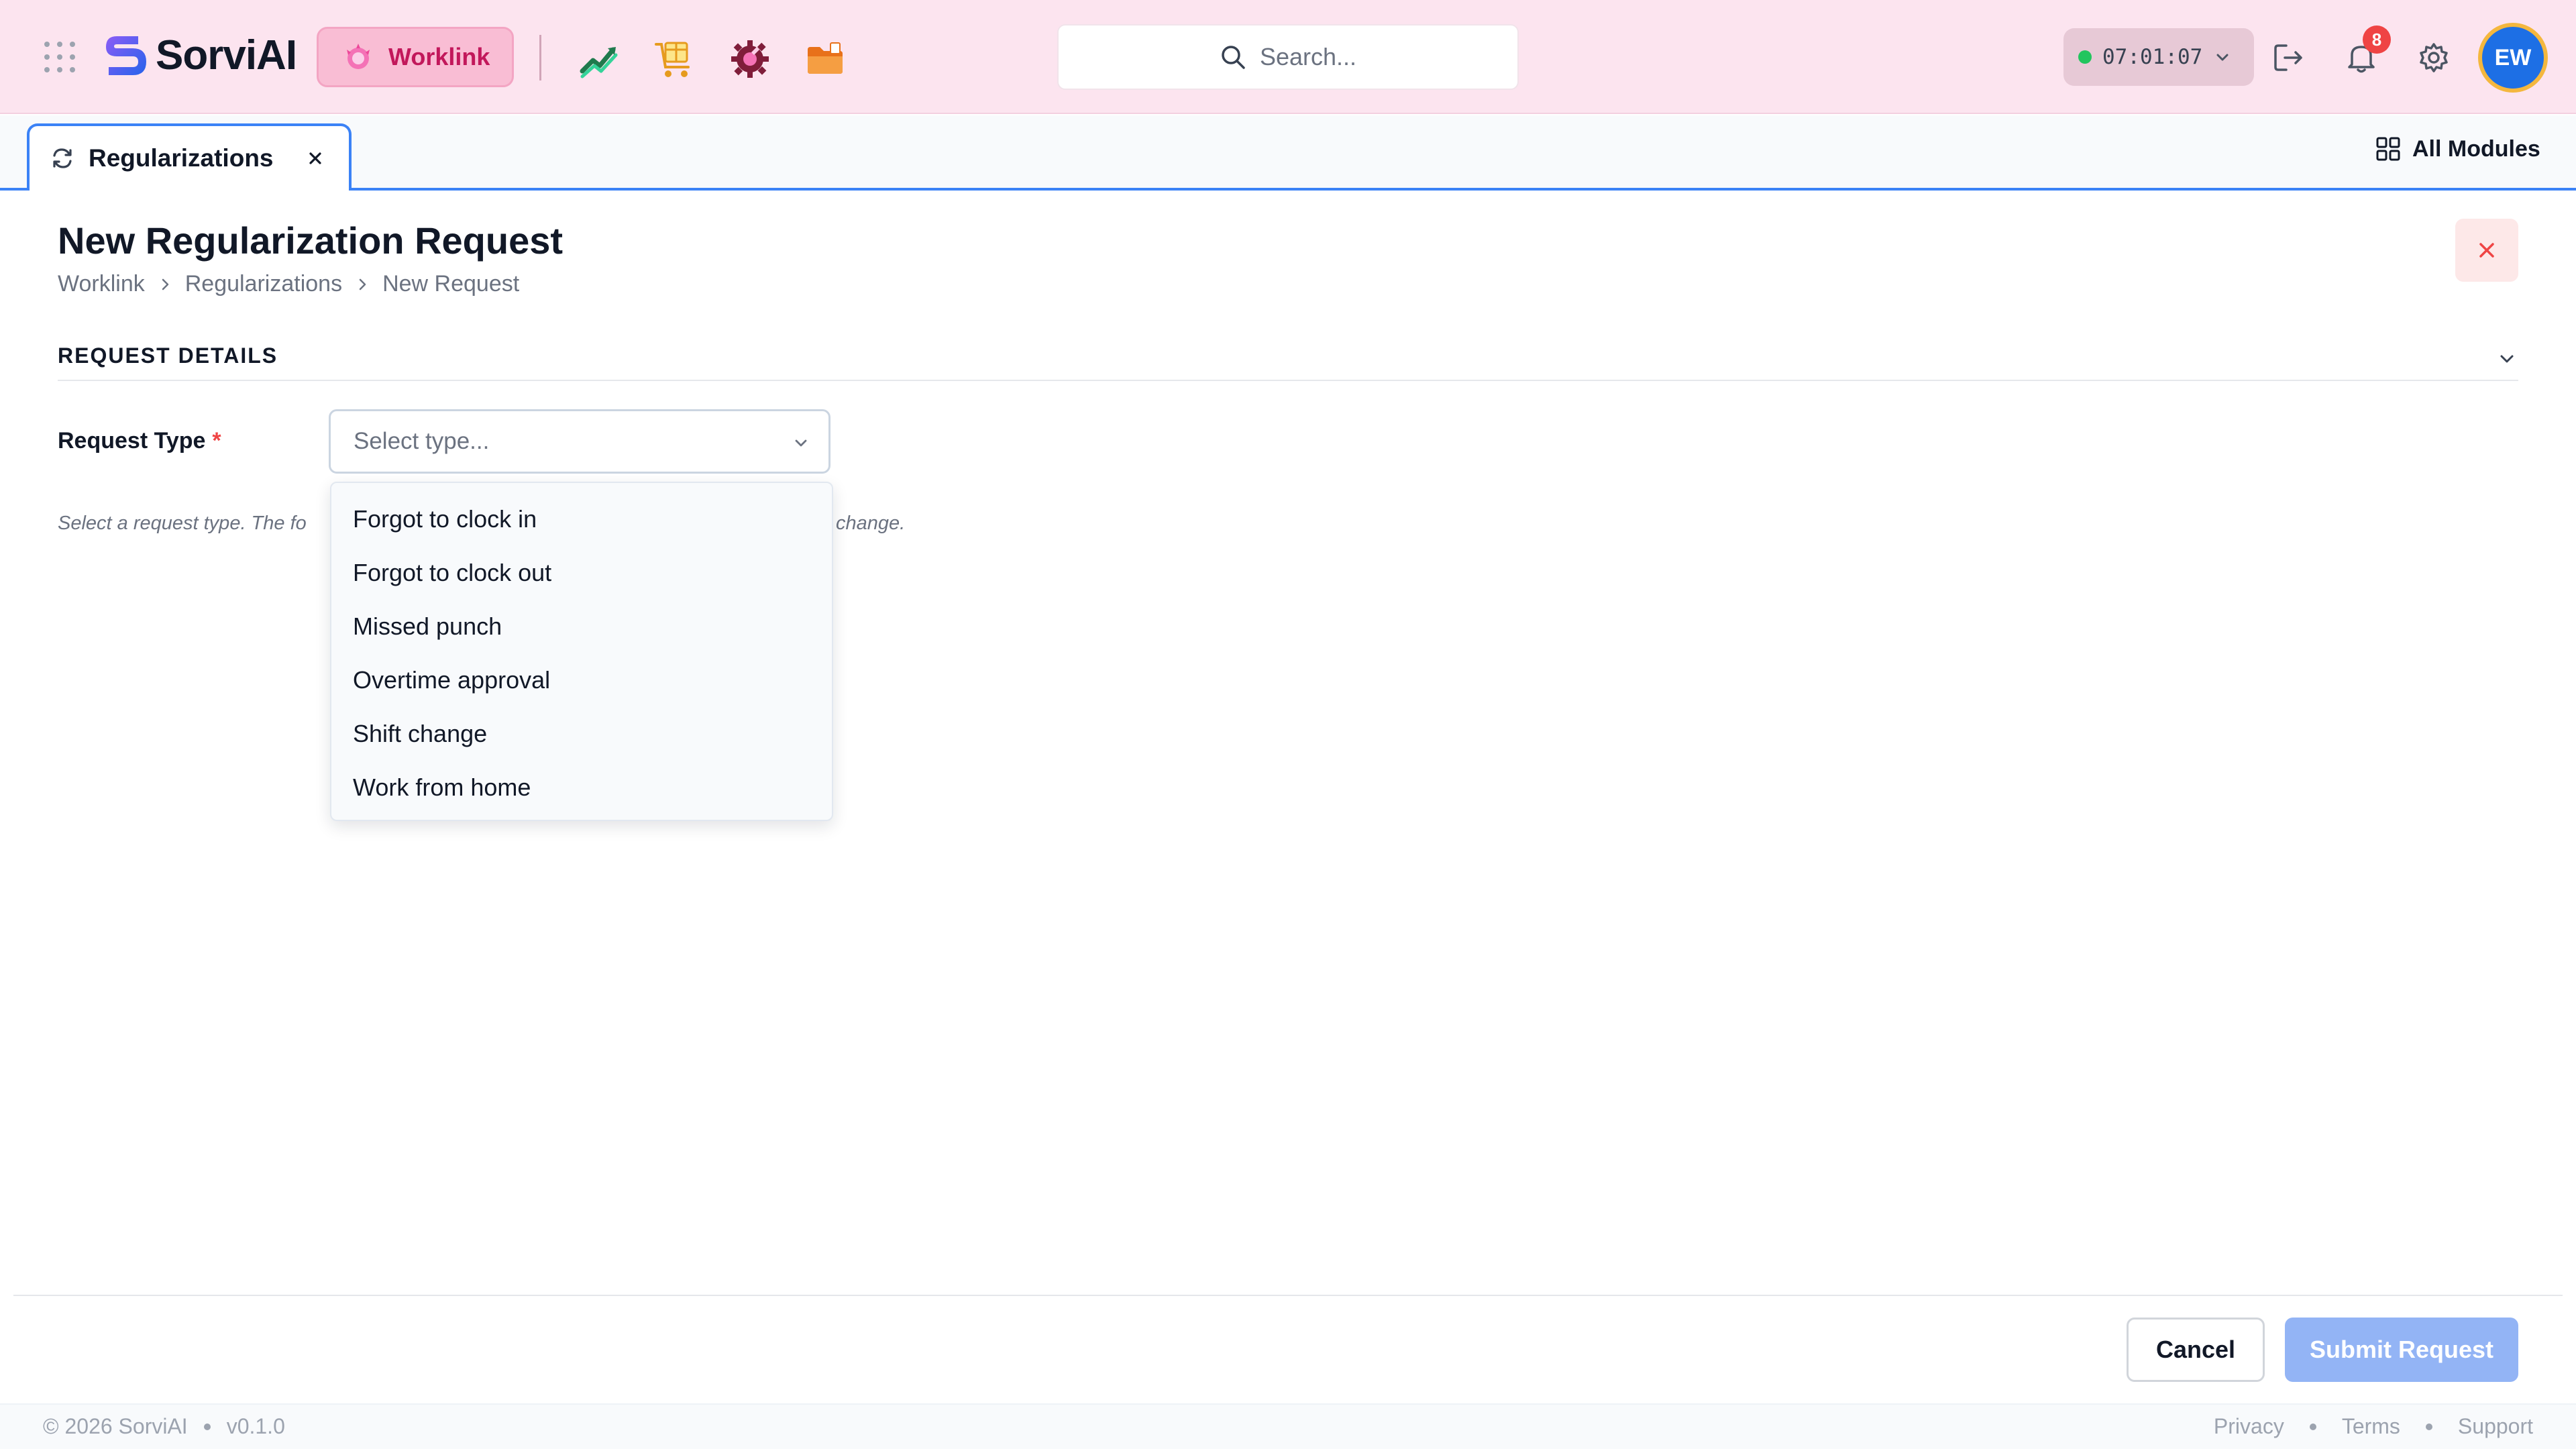 This screenshot has width=2576, height=1449. I want to click on attendance-timer: 07:01:07, so click(2158, 57).